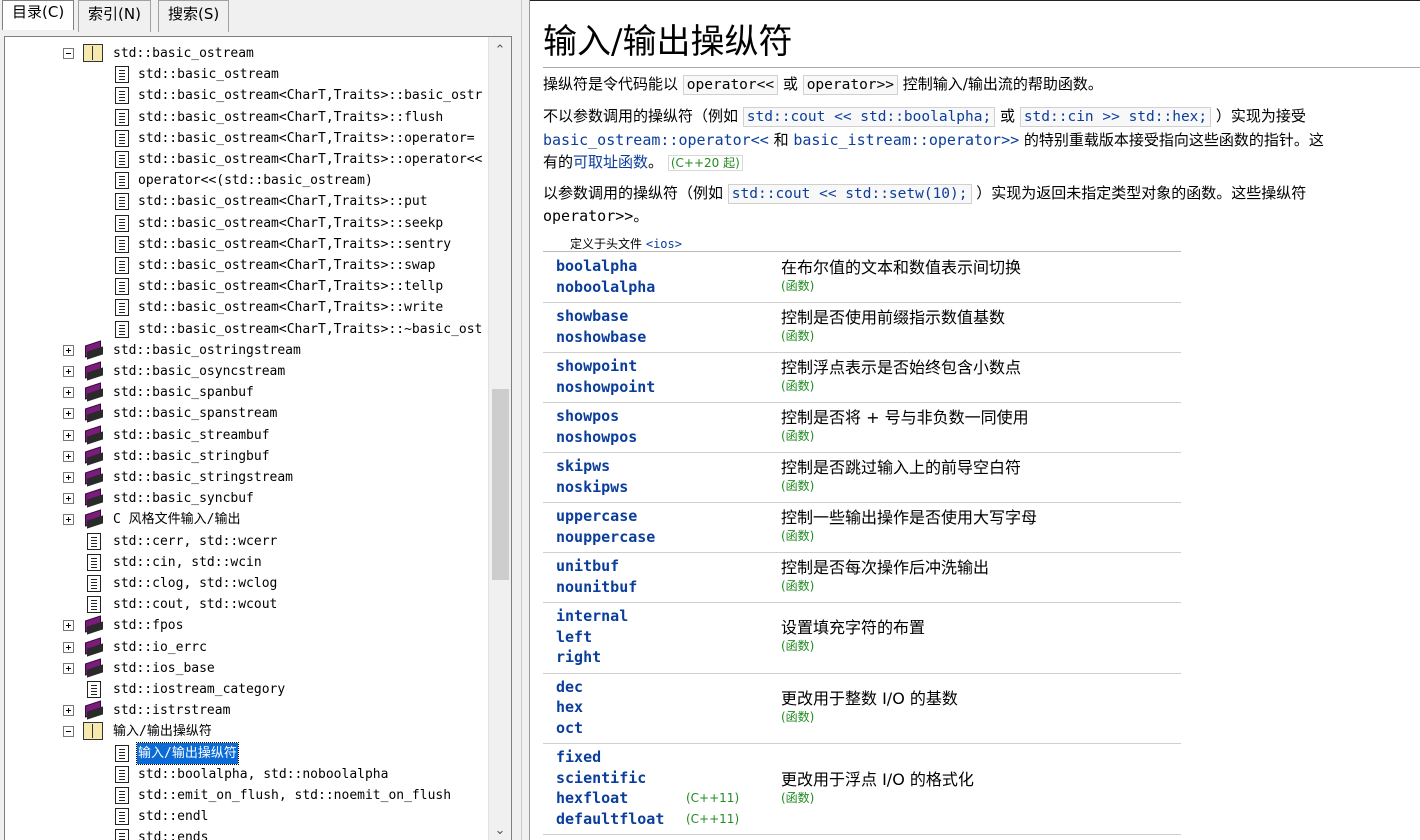  I want to click on tree-item: std::basic_ostream<CharT,Traits>::seekp, so click(245, 223).